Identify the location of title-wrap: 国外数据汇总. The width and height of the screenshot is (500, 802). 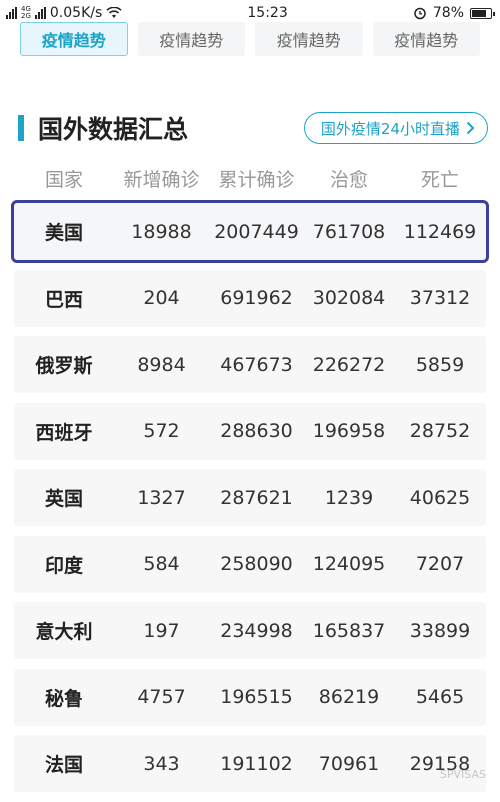
(103, 128).